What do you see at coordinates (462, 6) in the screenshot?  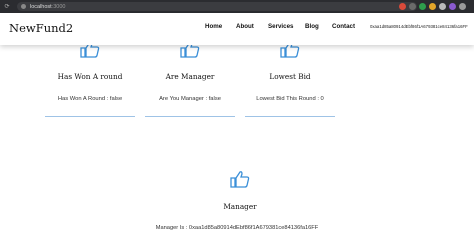 I see `browser-menu-icon` at bounding box center [462, 6].